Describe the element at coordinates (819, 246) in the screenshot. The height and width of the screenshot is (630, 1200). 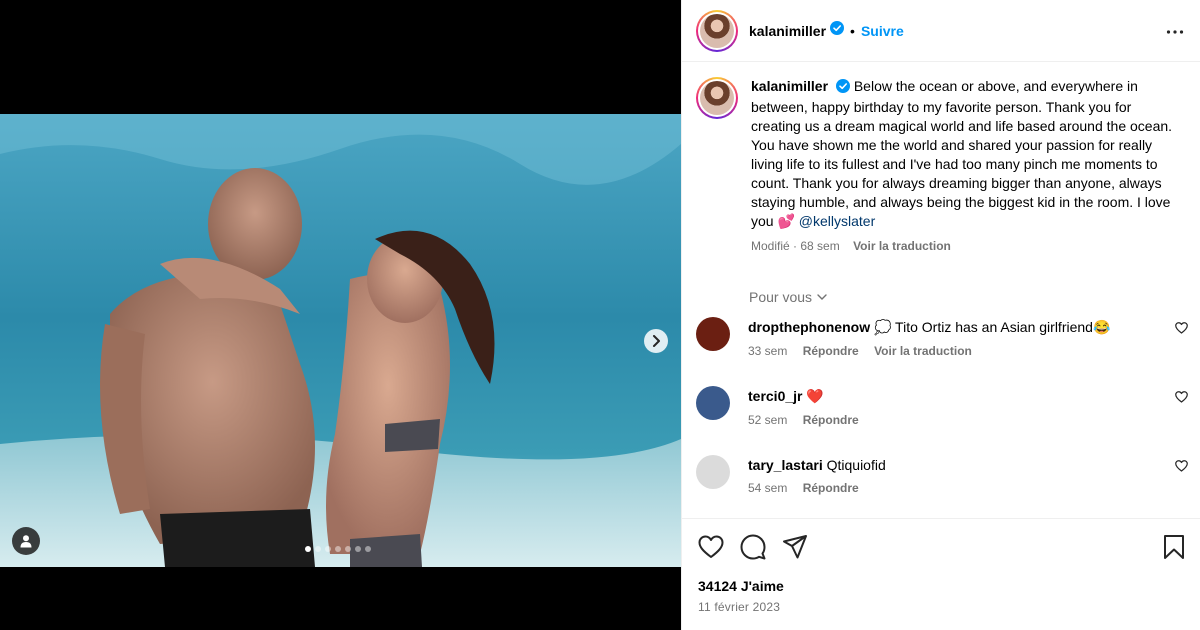
I see `edited-time: 68 sem` at that location.